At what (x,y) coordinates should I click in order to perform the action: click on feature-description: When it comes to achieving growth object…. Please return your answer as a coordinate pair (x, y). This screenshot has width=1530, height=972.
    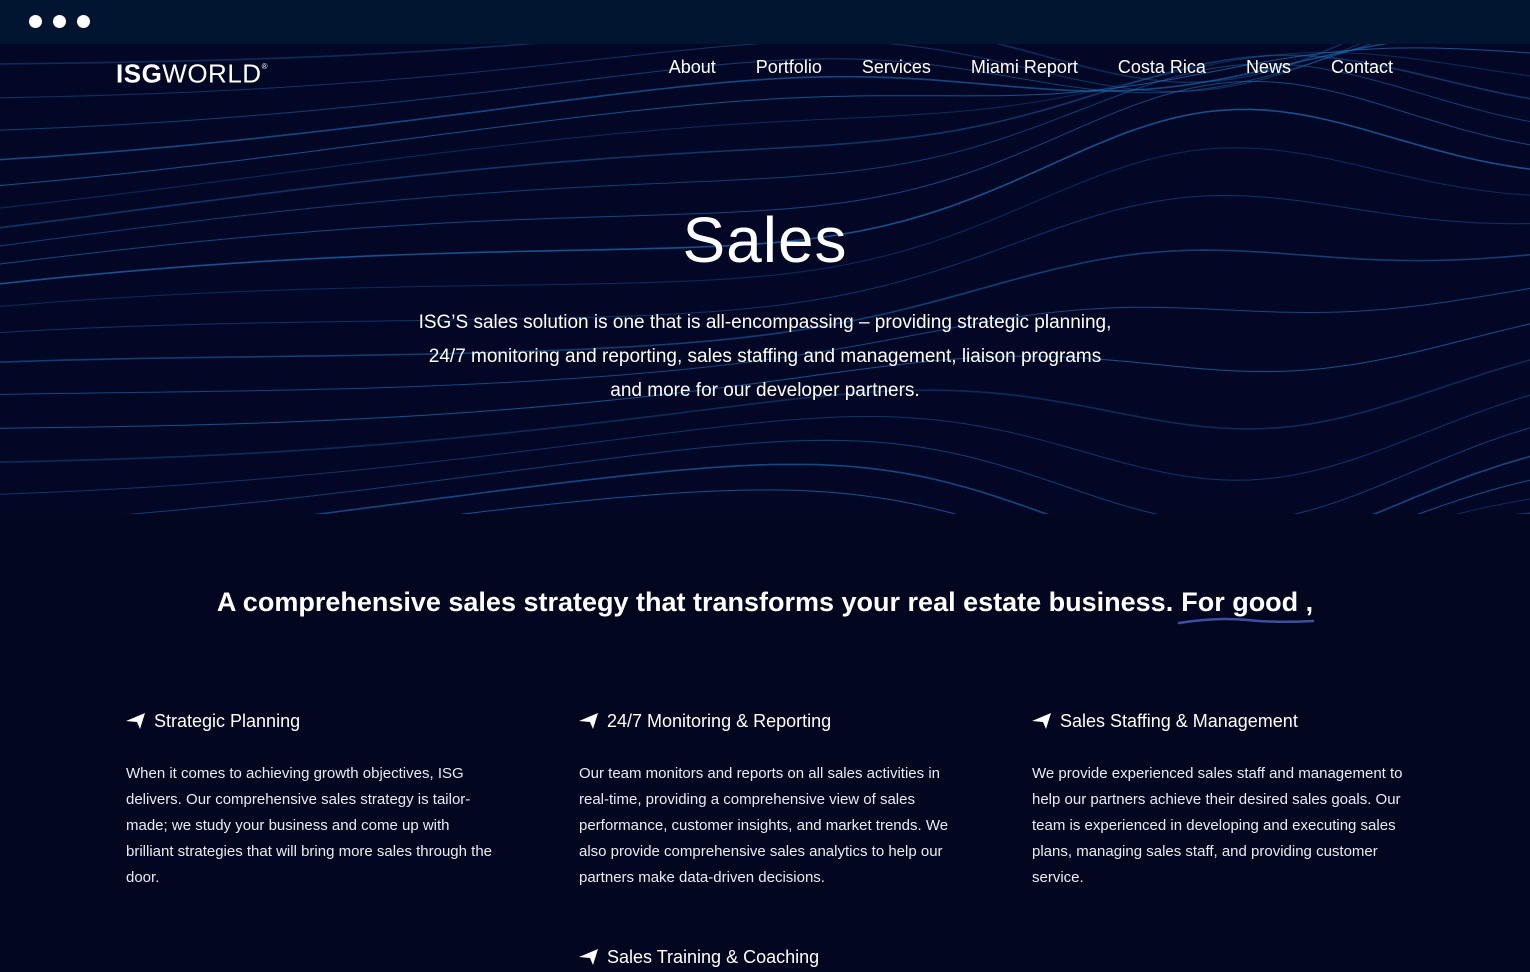
    Looking at the image, I should click on (309, 825).